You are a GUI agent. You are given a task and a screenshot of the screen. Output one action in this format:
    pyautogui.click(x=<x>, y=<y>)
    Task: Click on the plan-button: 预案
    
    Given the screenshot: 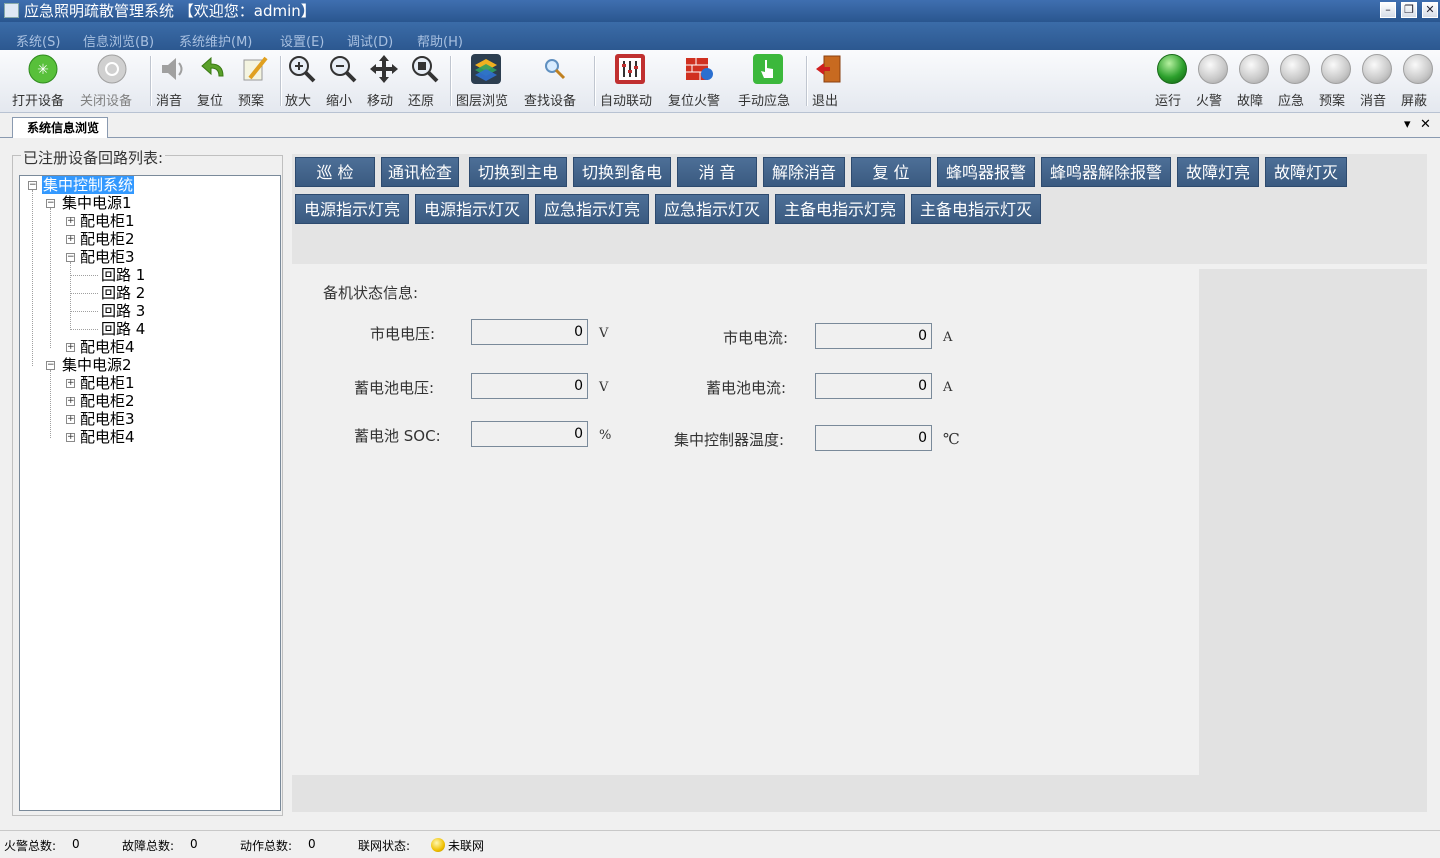 What is the action you would take?
    pyautogui.click(x=255, y=81)
    